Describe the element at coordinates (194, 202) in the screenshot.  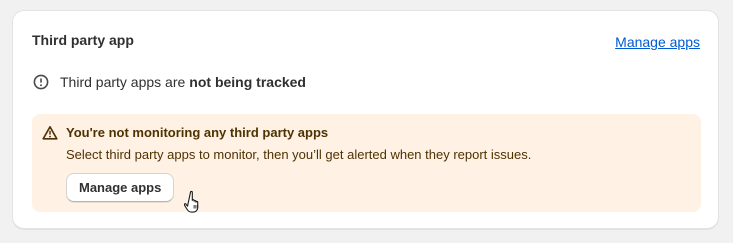
I see `hand-pointer-cursor-icon` at that location.